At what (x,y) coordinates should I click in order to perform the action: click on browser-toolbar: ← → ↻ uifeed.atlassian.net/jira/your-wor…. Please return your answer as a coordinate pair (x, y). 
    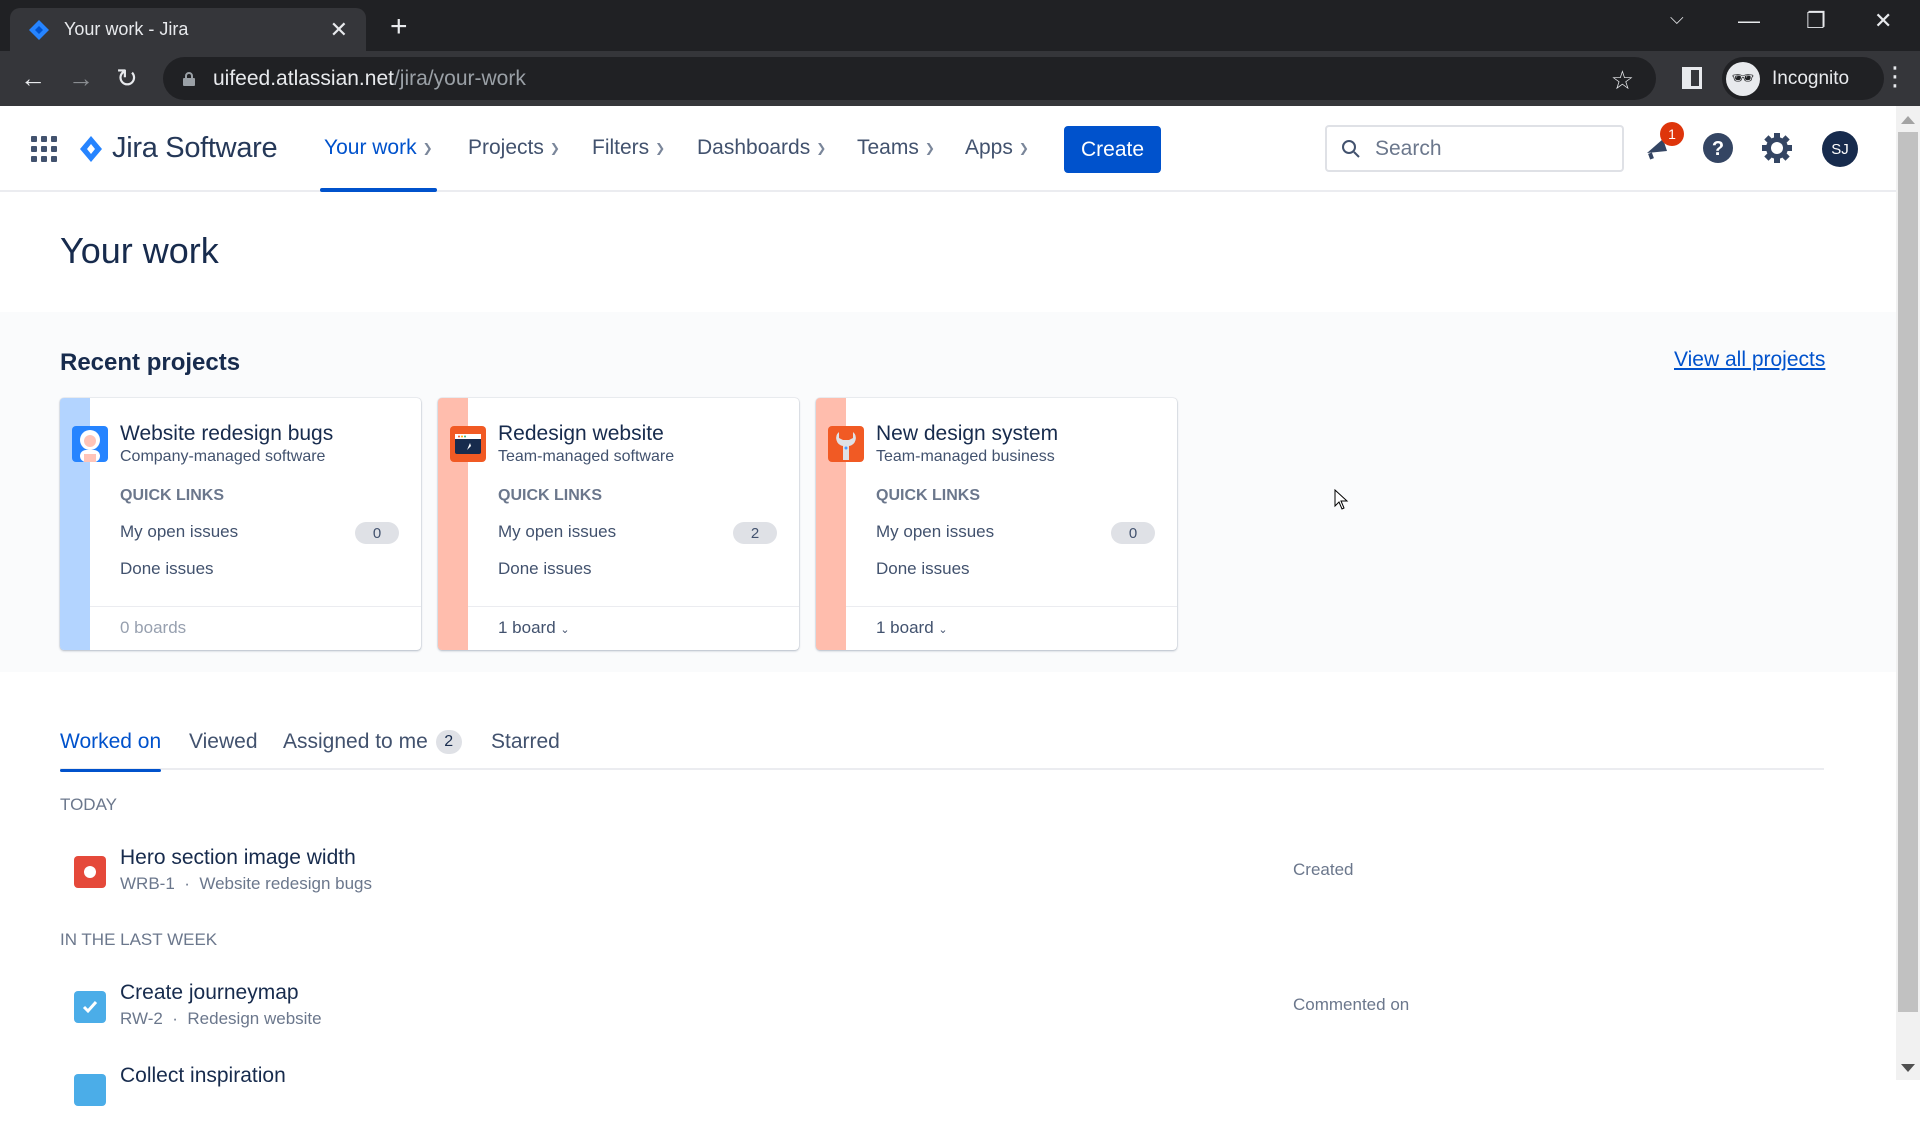
    Looking at the image, I should click on (960, 78).